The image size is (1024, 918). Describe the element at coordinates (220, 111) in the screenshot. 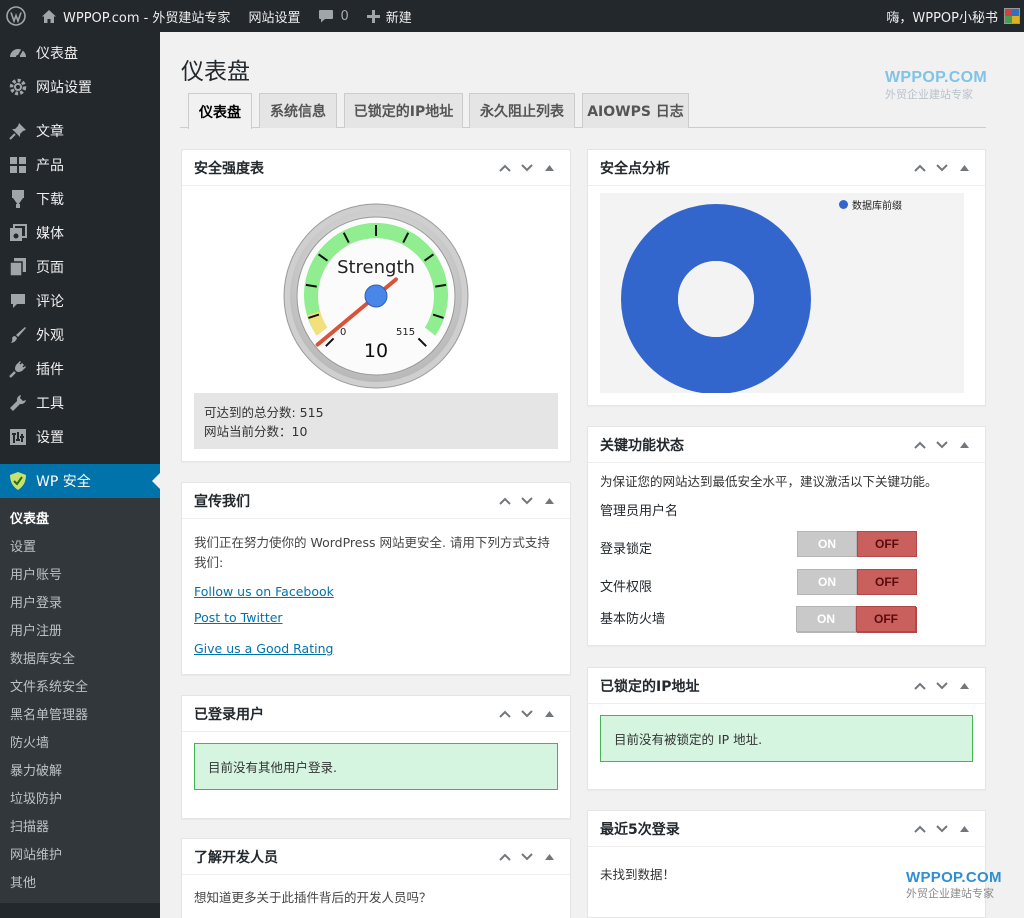

I see `tab-dashboard: 仪表盘` at that location.